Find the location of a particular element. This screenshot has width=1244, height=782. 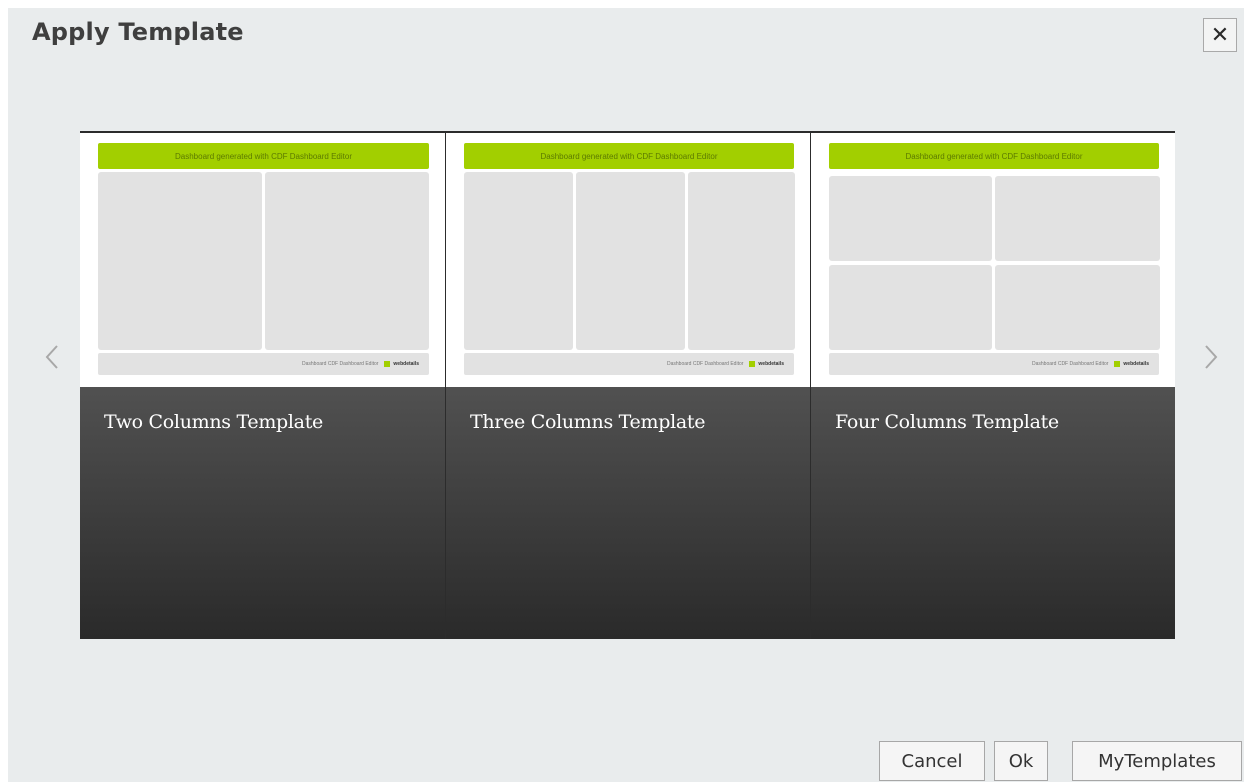

chevron-left-icon is located at coordinates (51, 357).